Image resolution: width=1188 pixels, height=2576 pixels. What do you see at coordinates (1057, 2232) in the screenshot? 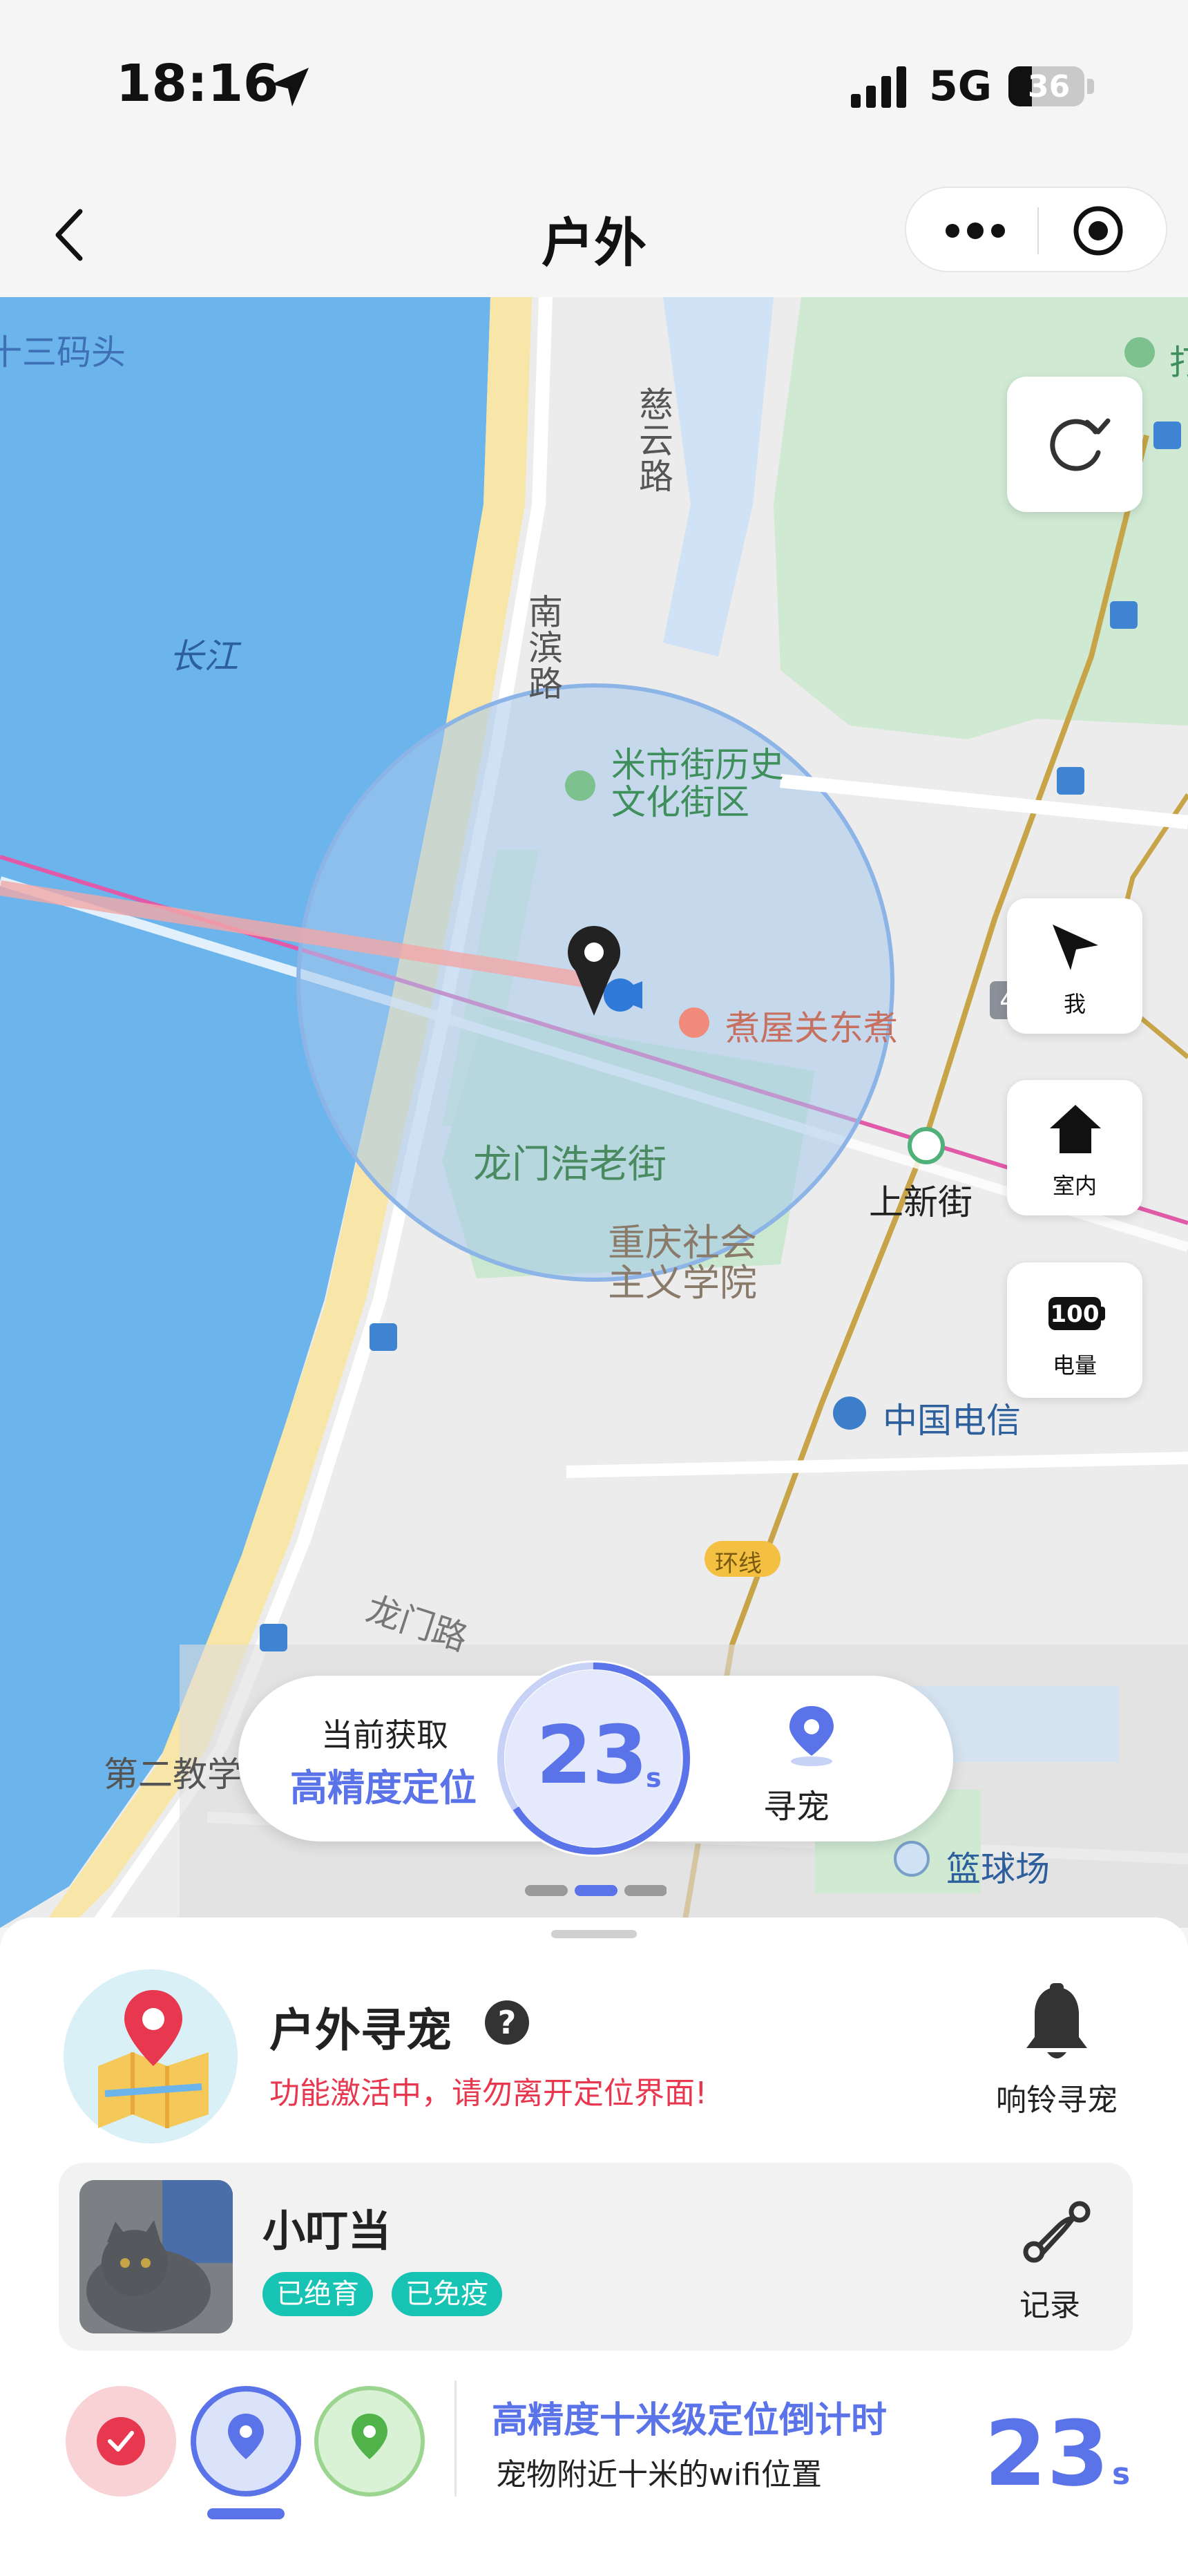
I see `record-path-icon` at bounding box center [1057, 2232].